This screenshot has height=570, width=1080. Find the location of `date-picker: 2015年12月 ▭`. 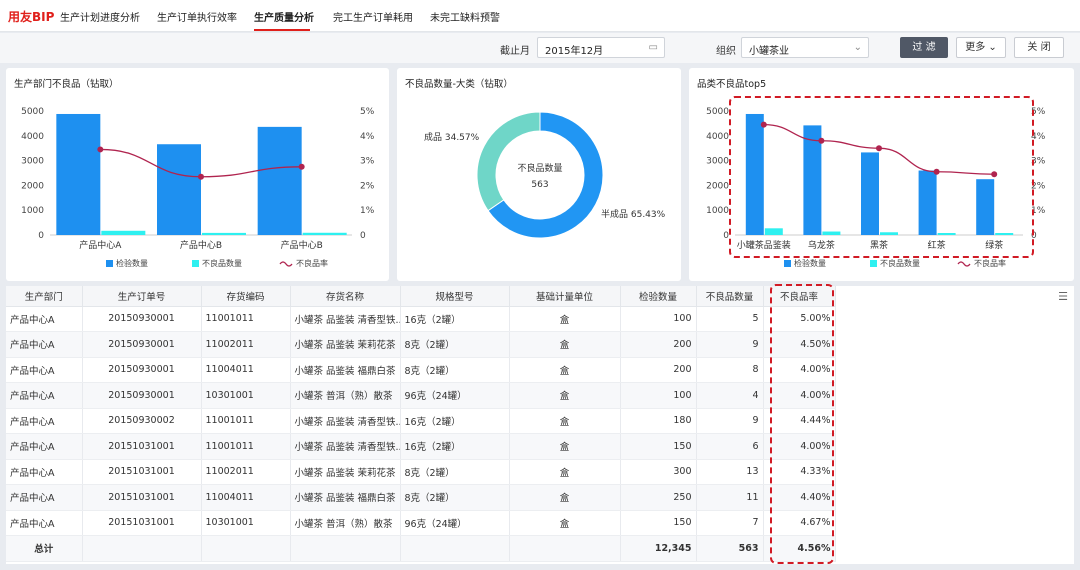

date-picker: 2015年12月 ▭ is located at coordinates (601, 47).